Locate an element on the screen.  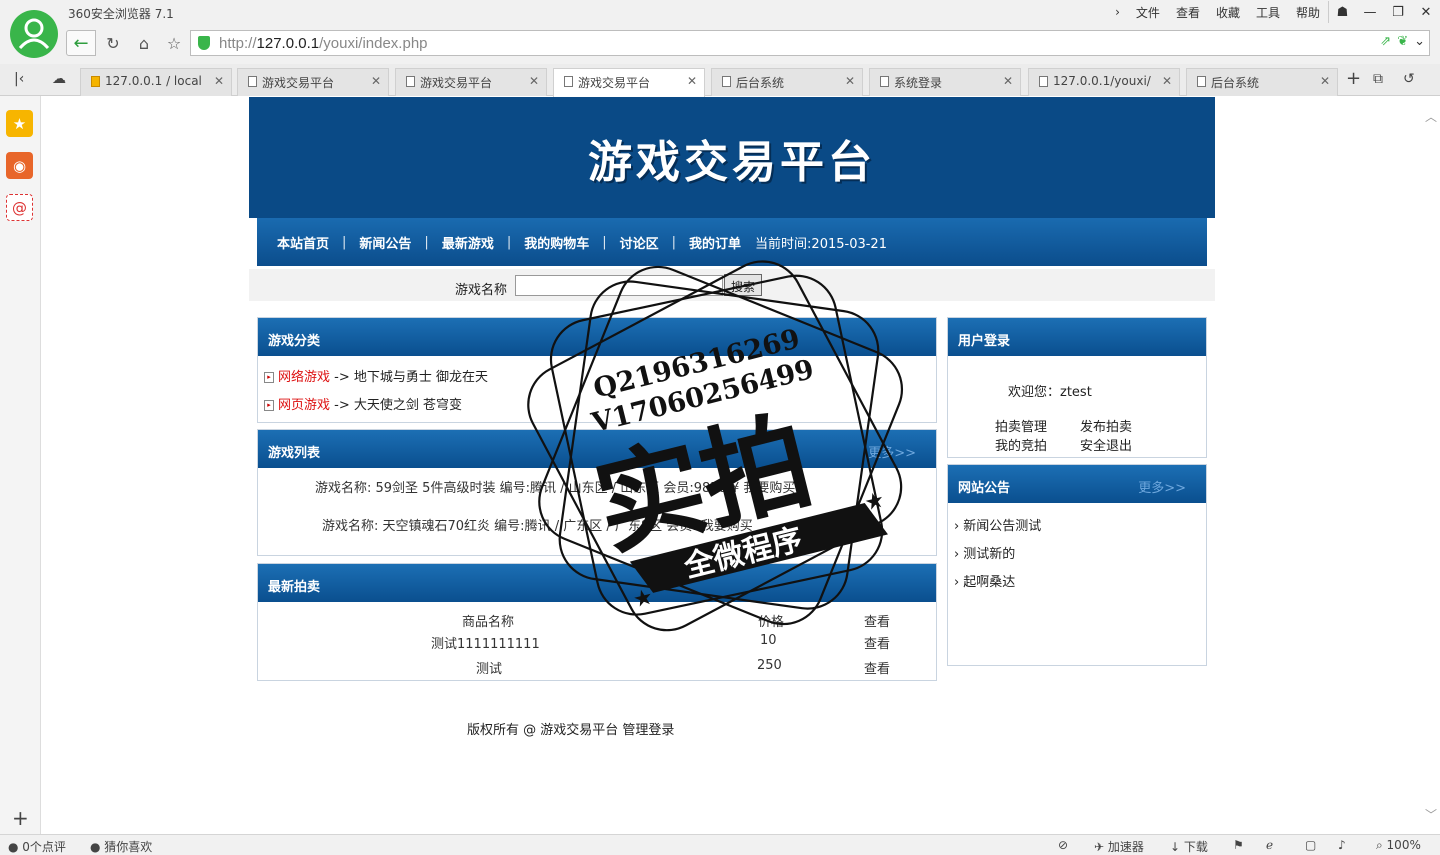
category-items: 地下城与勇士 御龙在天 is located at coordinates (421, 377).